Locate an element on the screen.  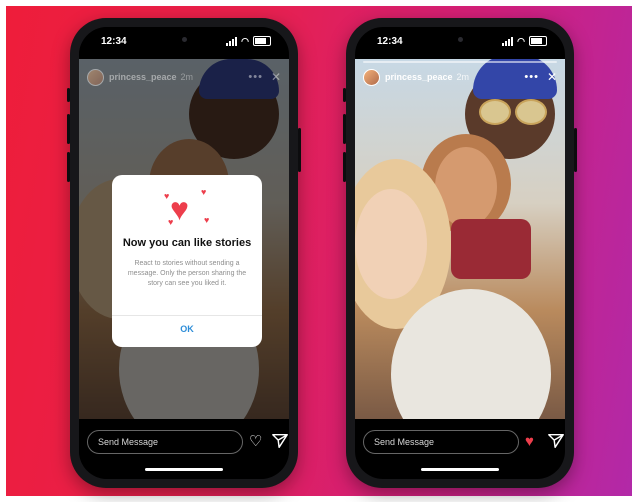
heart-icon: ♥ is located at coordinates (179, 209).